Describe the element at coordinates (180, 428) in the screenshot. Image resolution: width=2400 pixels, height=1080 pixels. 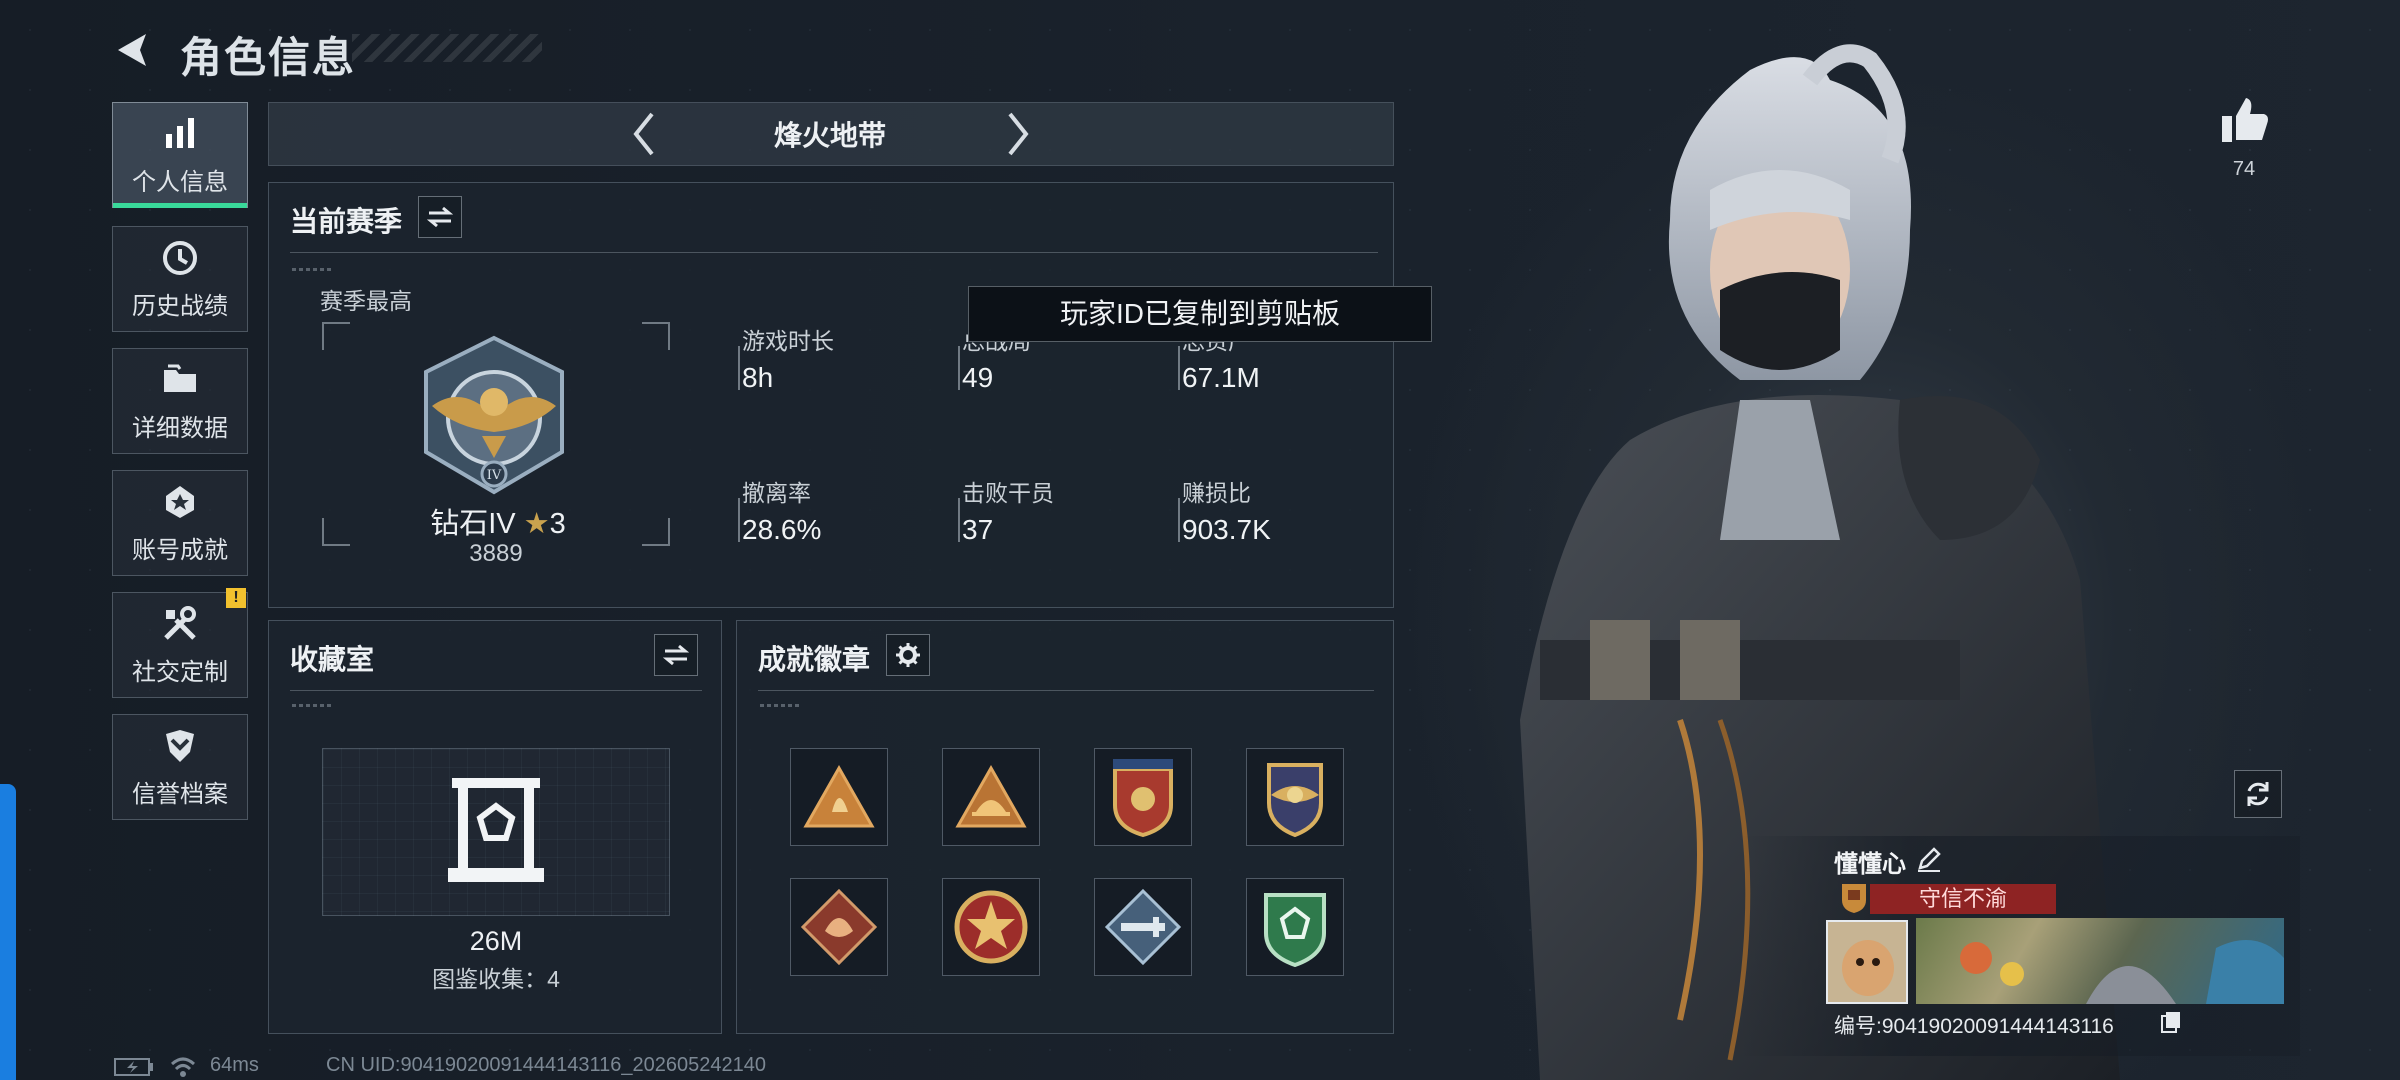
I see `sidebar-item-label: 详细数据` at that location.